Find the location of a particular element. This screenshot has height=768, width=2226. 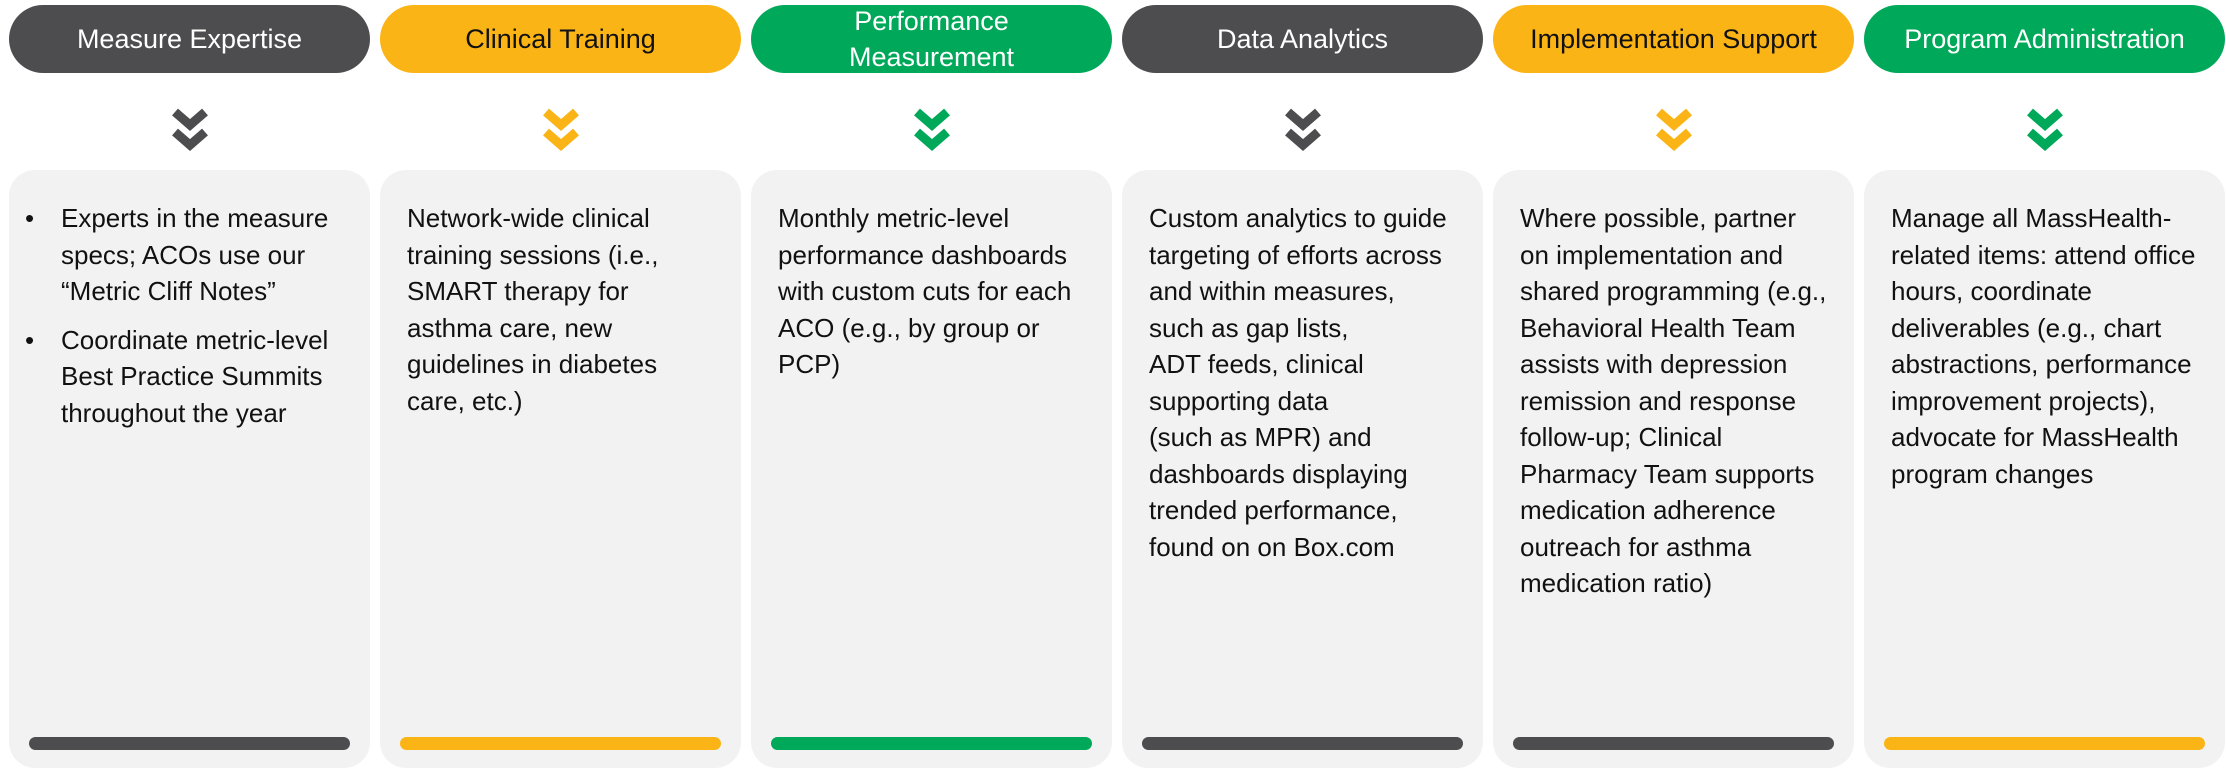

header-pill-data-analytics: Data Analytics is located at coordinates (1302, 39).